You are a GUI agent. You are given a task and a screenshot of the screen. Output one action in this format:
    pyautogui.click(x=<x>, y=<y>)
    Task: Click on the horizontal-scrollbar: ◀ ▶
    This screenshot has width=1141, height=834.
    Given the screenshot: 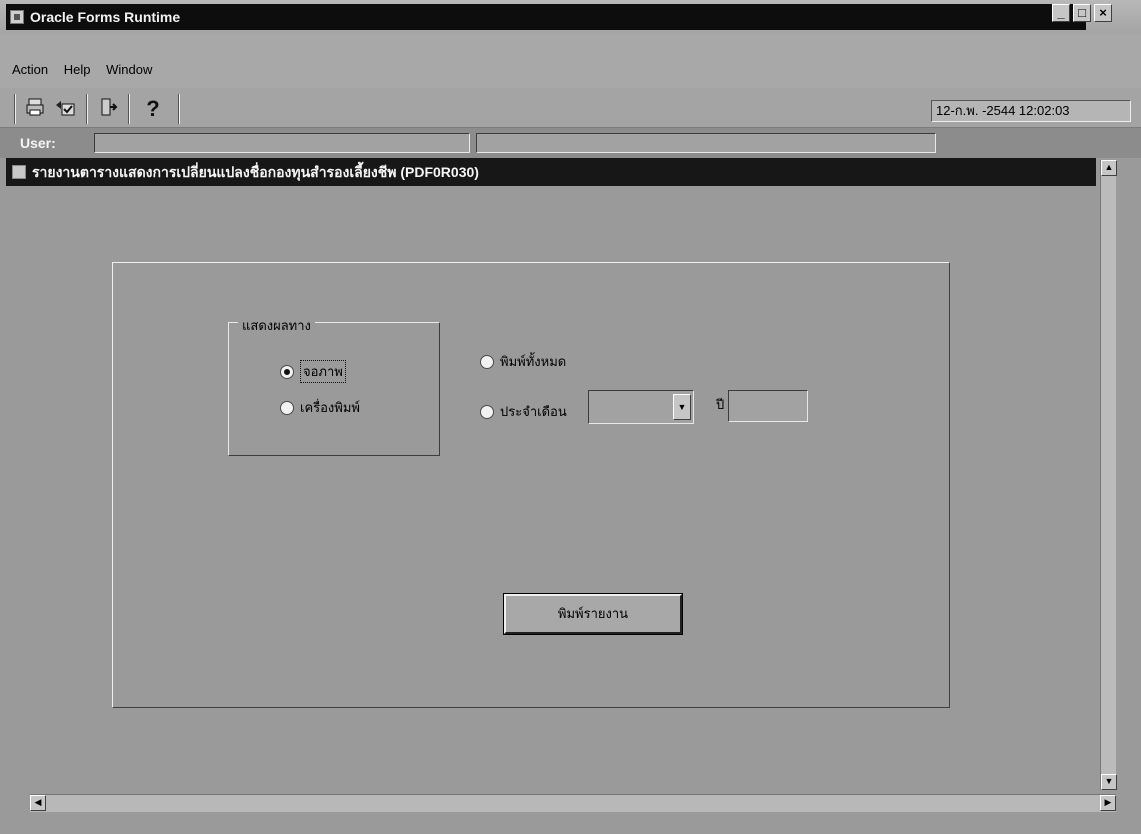 What is the action you would take?
    pyautogui.click(x=573, y=803)
    